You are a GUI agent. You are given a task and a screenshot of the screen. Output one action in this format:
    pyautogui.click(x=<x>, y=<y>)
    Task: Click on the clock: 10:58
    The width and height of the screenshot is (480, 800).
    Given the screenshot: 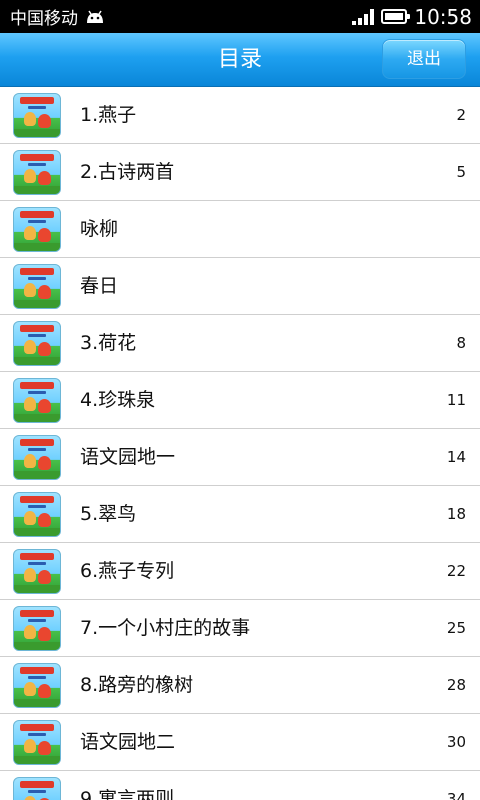 What is the action you would take?
    pyautogui.click(x=443, y=16)
    